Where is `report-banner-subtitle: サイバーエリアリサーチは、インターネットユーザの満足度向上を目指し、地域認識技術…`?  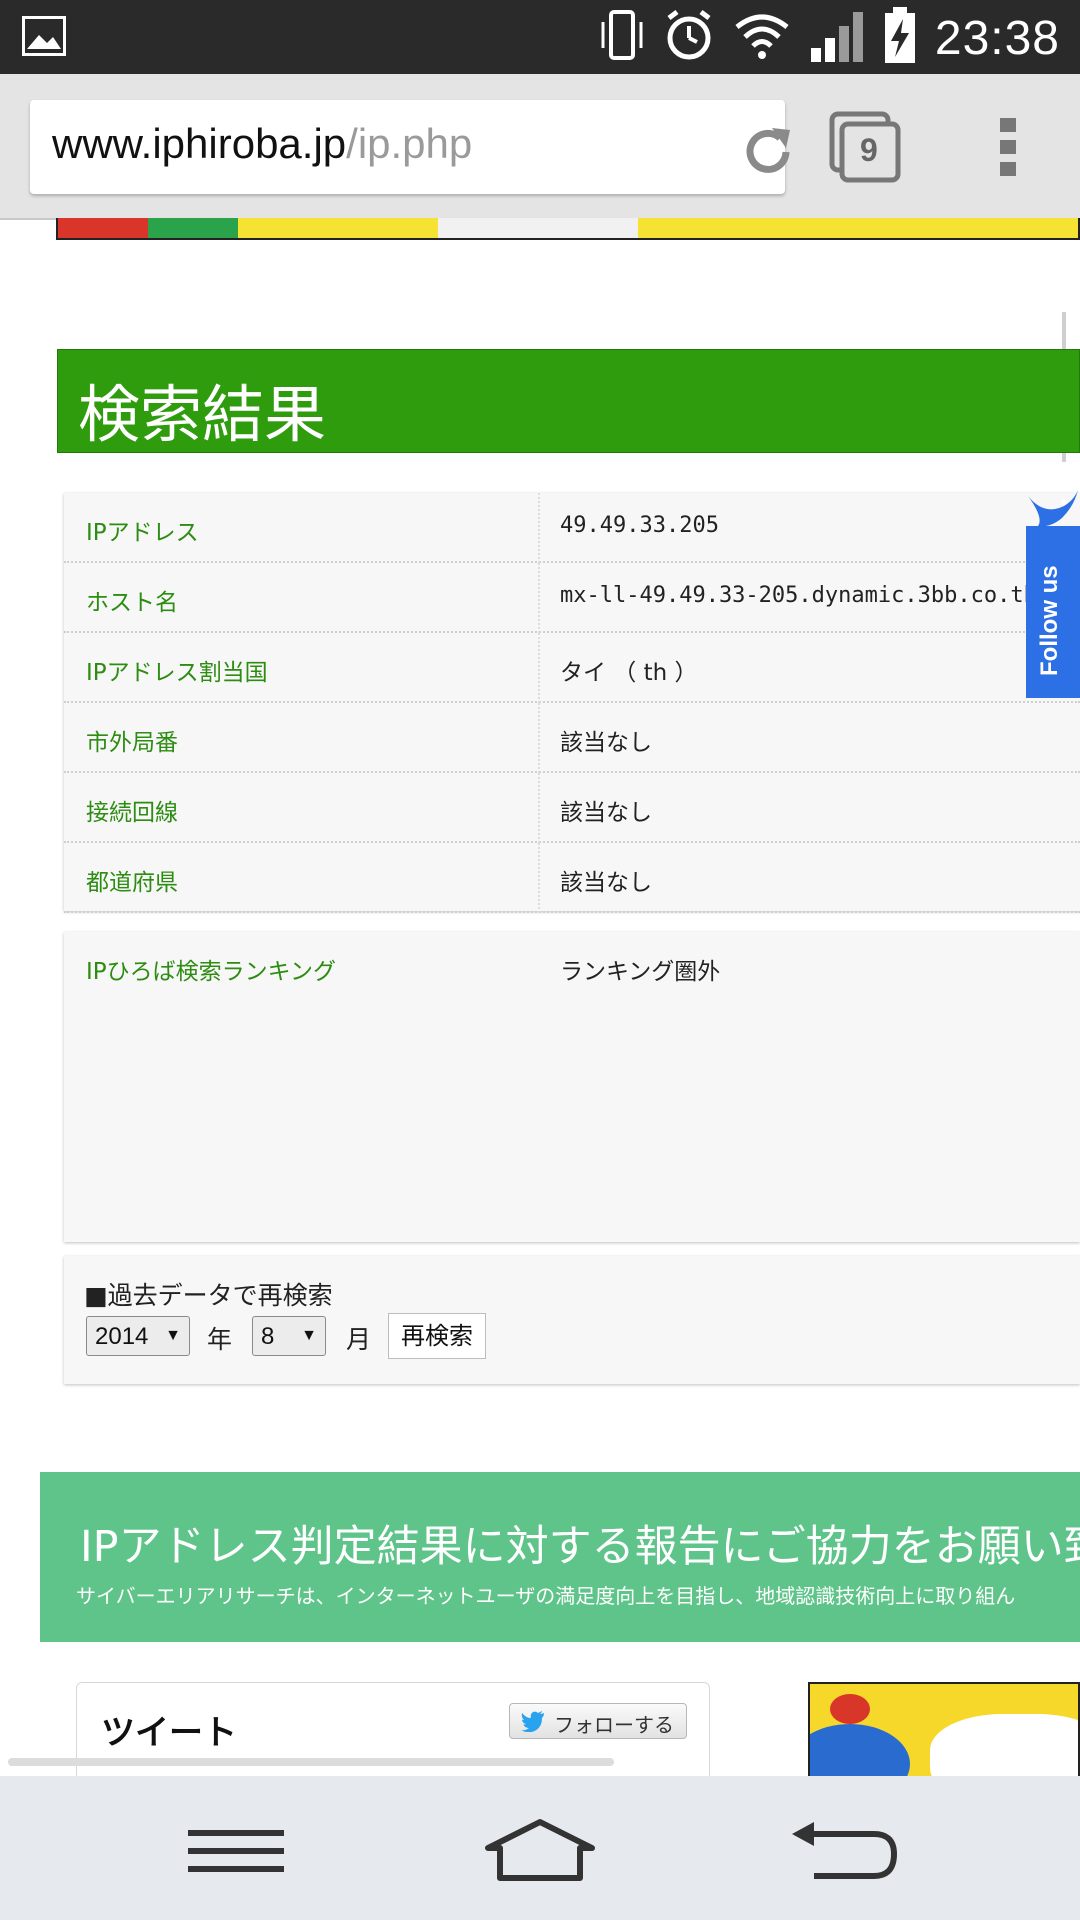
report-banner-subtitle: サイバーエリアリサーチは、インターネットユーザの満足度向上を目指し、地域認識技術… is located at coordinates (546, 1596).